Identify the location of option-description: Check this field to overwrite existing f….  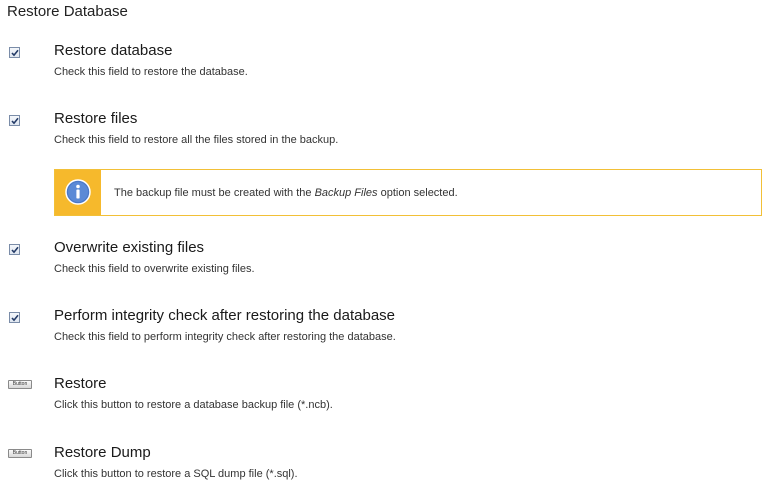
(154, 269).